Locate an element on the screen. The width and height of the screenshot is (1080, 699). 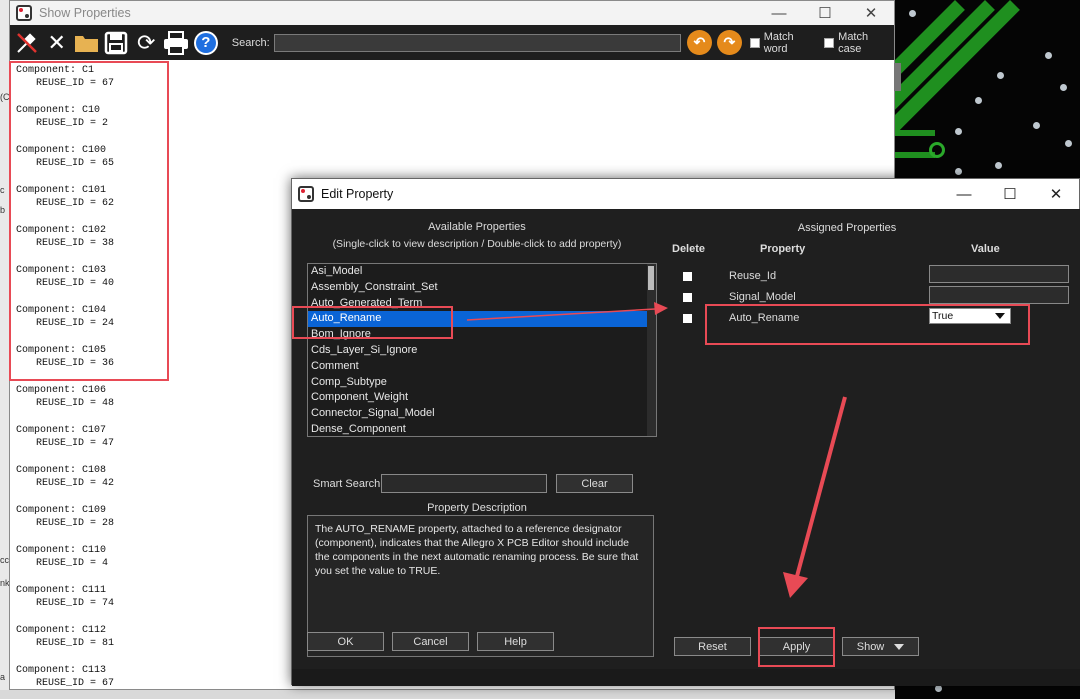
list-item: Component: C113 REUSE_ID = 67 is located at coordinates (65, 681).